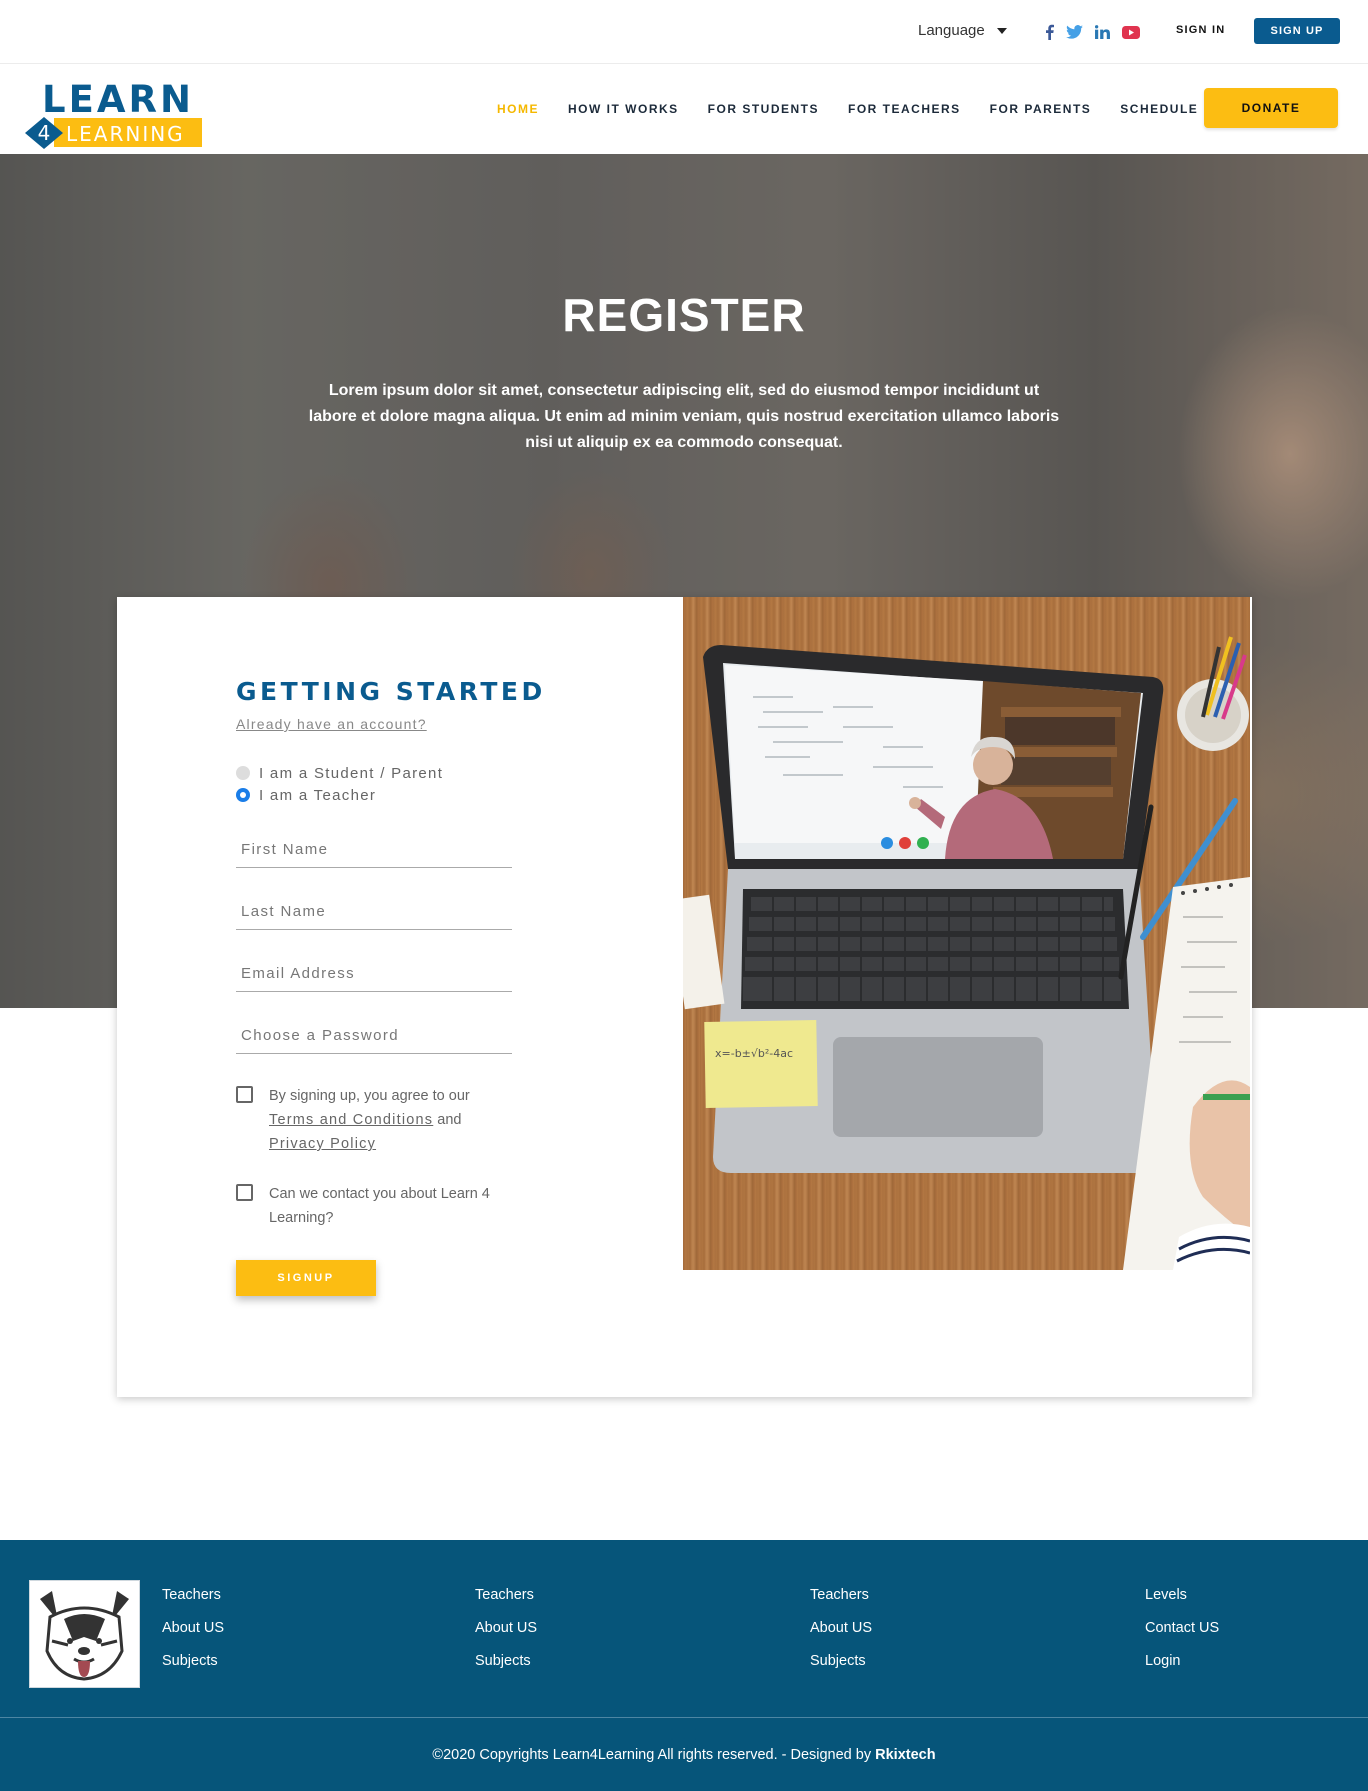 The image size is (1368, 1791). What do you see at coordinates (243, 795) in the screenshot?
I see `radio-checked-icon` at bounding box center [243, 795].